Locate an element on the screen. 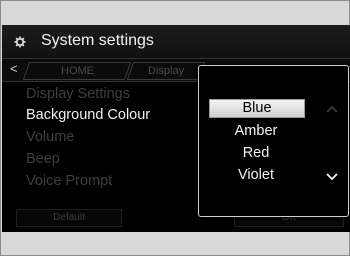  menu-item-background-colour: Background Colour is located at coordinates (88, 115).